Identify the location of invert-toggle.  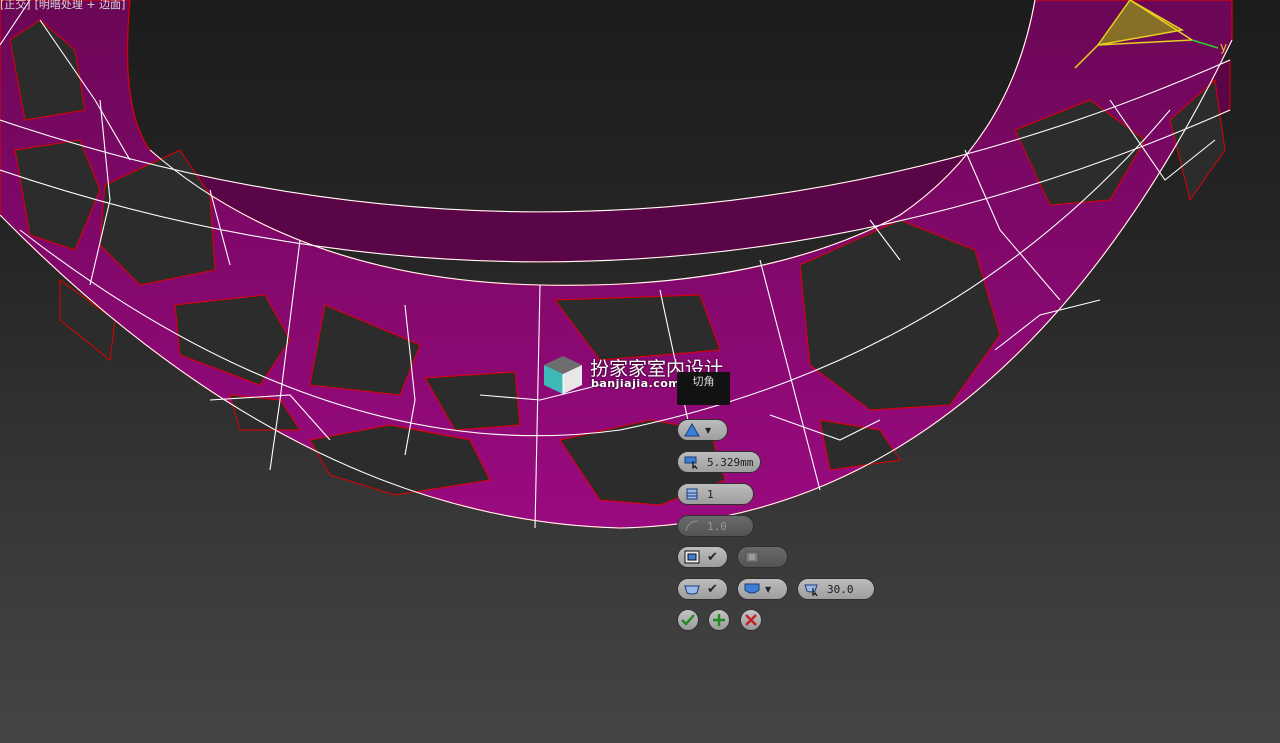
(762, 557).